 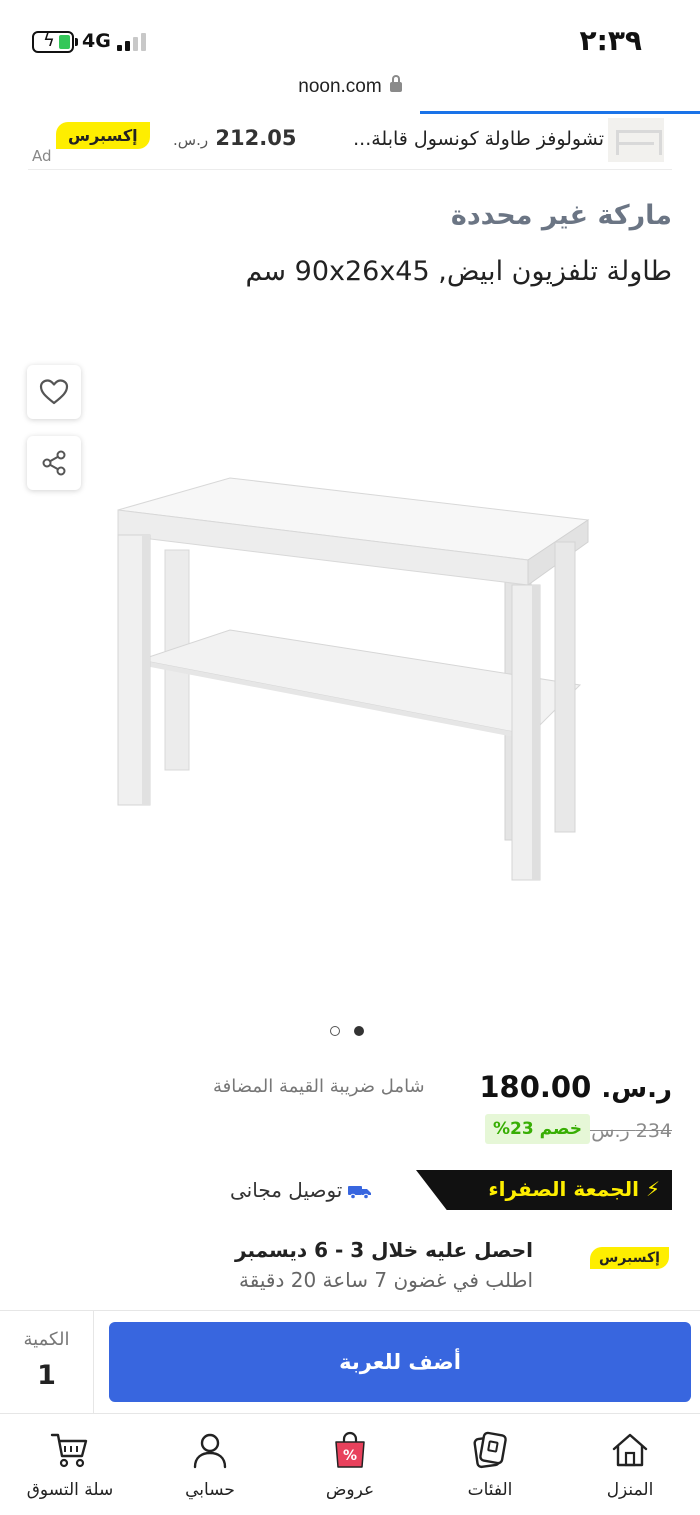 I want to click on vat-note: شامل ضريبة القيمة المضافة, so click(x=319, y=1086).